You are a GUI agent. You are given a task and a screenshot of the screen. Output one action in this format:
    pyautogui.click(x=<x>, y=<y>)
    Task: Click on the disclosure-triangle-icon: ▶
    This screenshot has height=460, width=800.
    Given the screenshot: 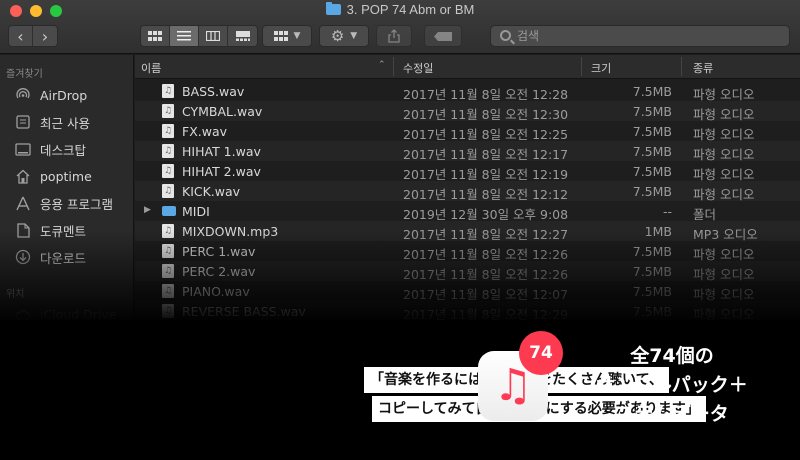 What is the action you would take?
    pyautogui.click(x=147, y=210)
    